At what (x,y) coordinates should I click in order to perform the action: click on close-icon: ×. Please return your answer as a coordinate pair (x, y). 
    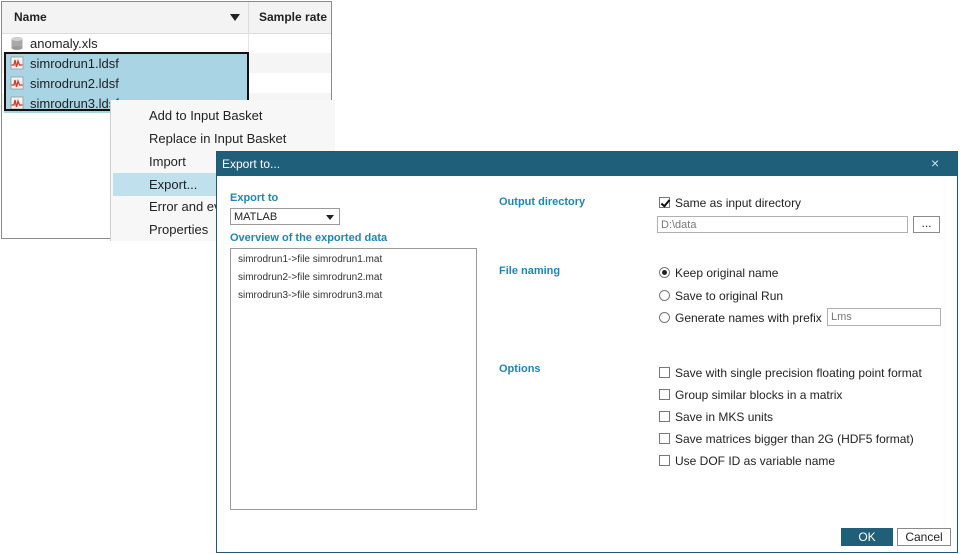
    Looking at the image, I should click on (935, 163).